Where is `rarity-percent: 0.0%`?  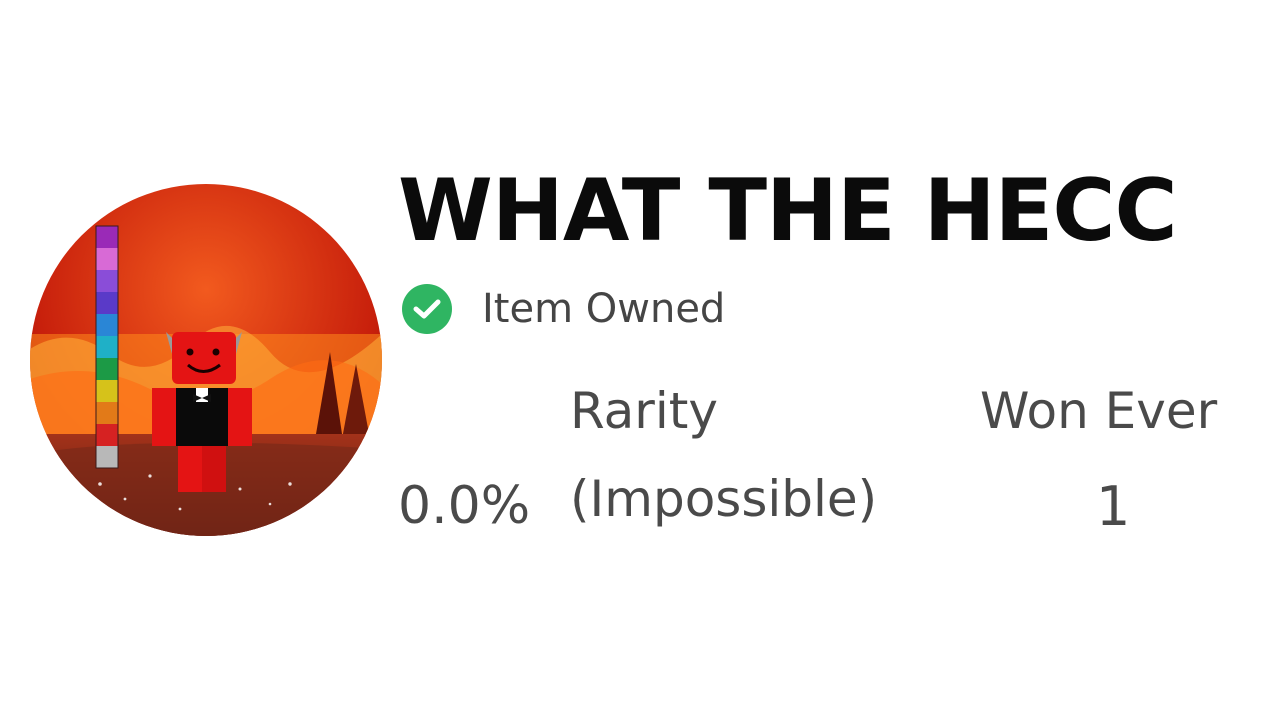 rarity-percent: 0.0% is located at coordinates (464, 506).